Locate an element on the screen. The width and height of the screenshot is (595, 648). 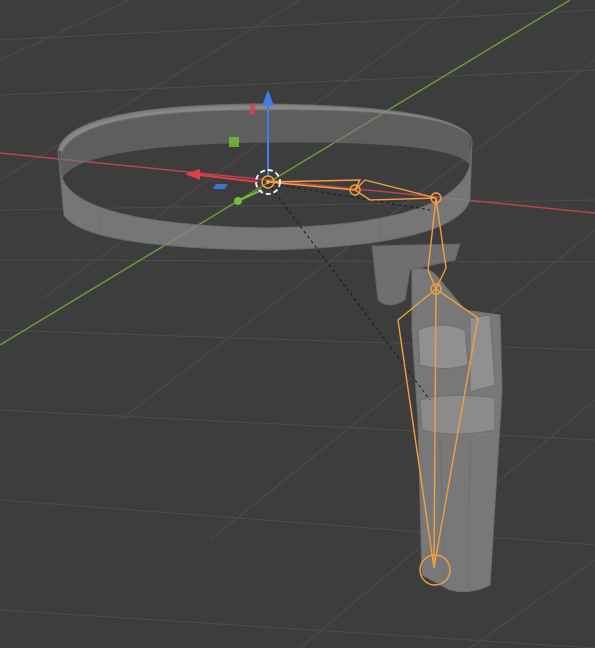
gizmo-y-axis-line is located at coordinates (251, 195).